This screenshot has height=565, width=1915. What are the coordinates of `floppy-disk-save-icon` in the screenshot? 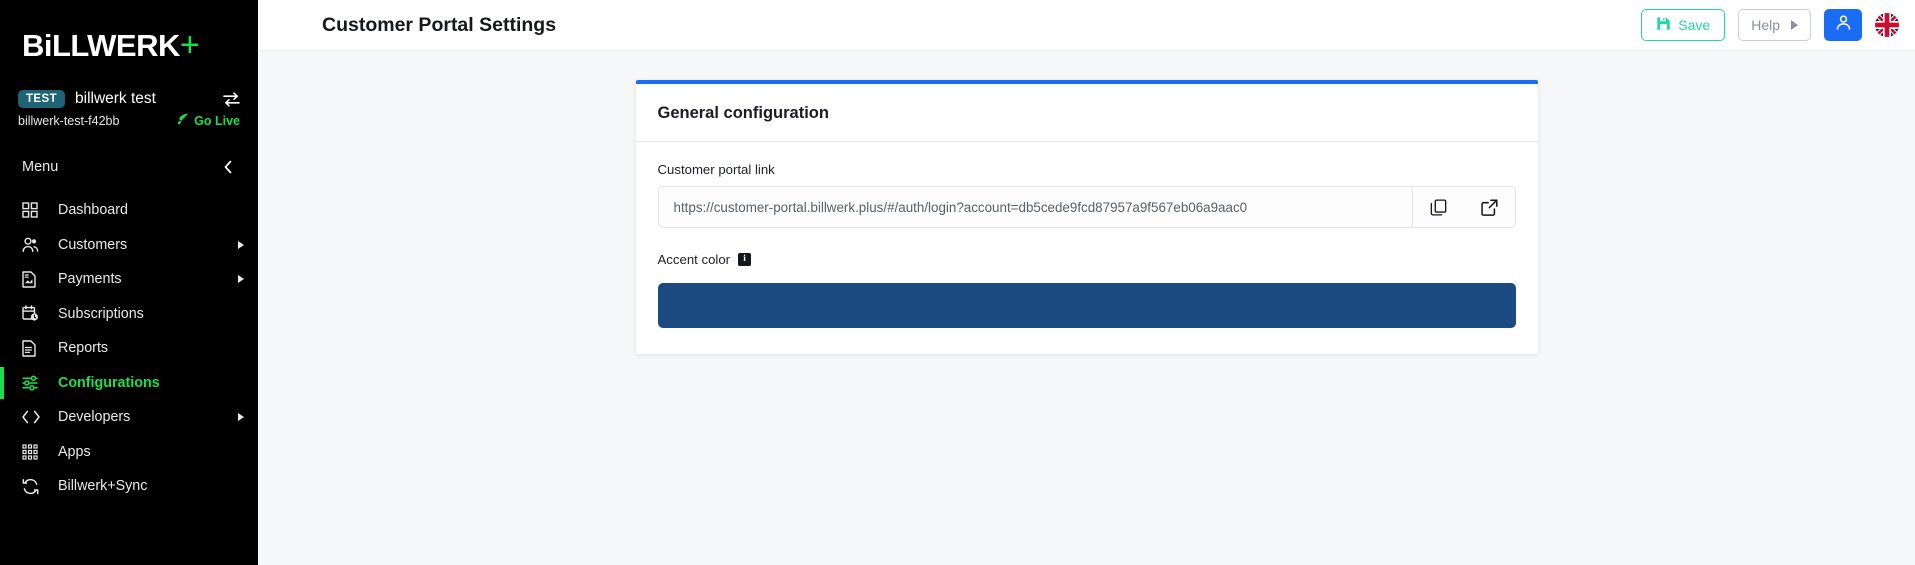 It's located at (1663, 25).